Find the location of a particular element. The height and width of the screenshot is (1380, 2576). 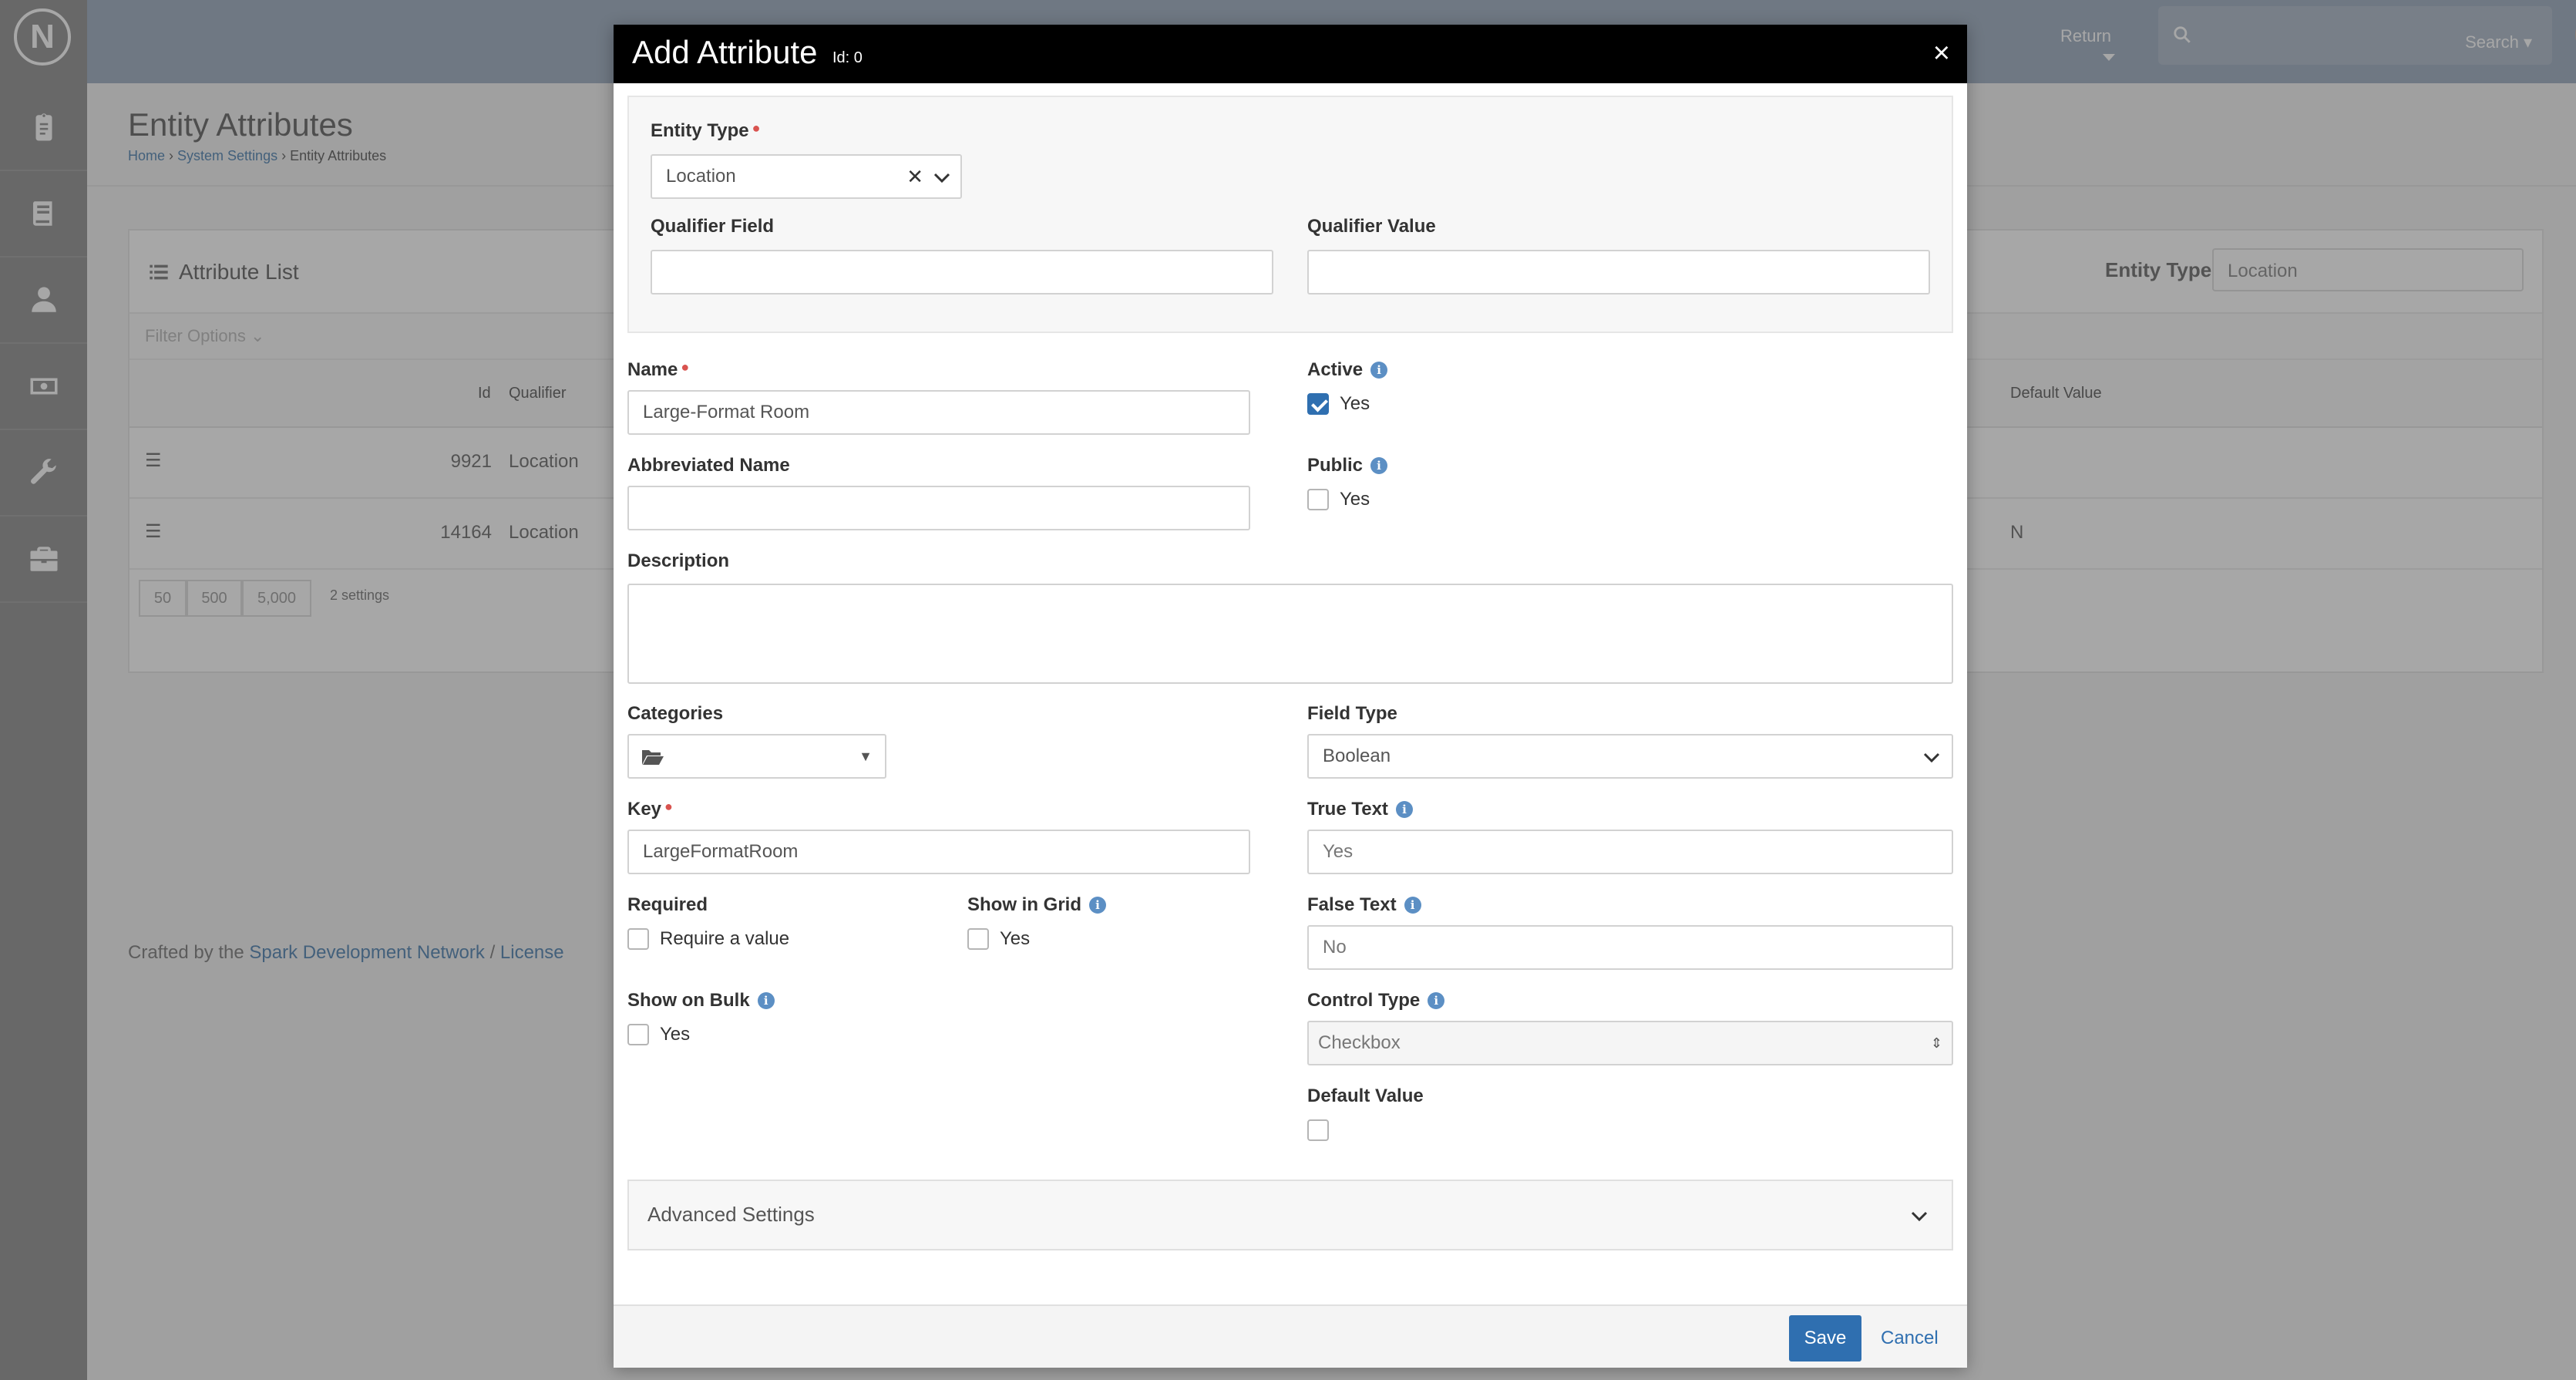

show-in-grid-label: Show in Grid i is located at coordinates (1036, 905).